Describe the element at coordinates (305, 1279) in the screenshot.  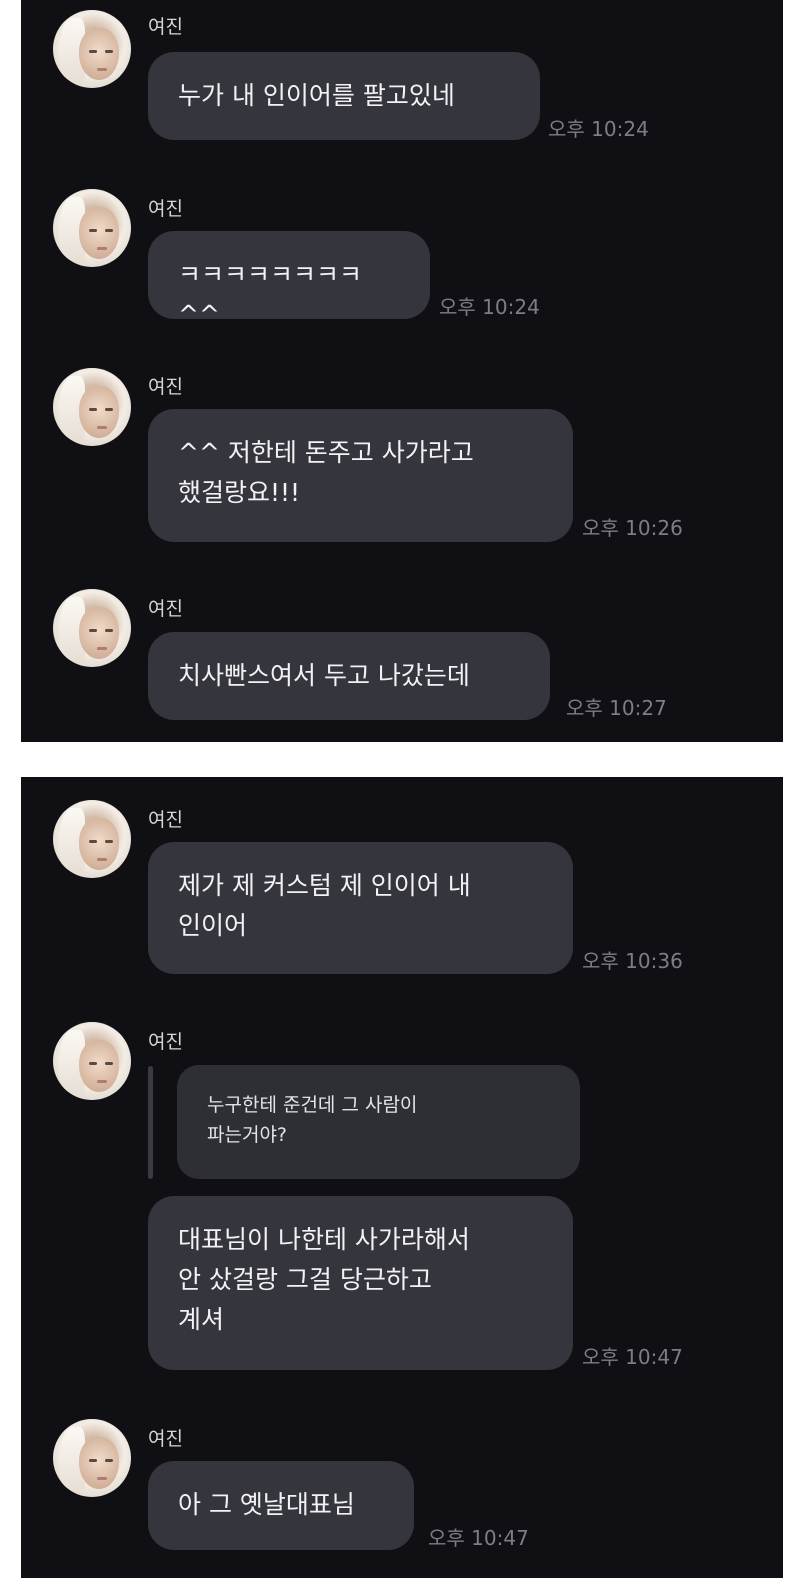
I see `message-text-line: 안 샀걸랑 그걸 당근하고` at that location.